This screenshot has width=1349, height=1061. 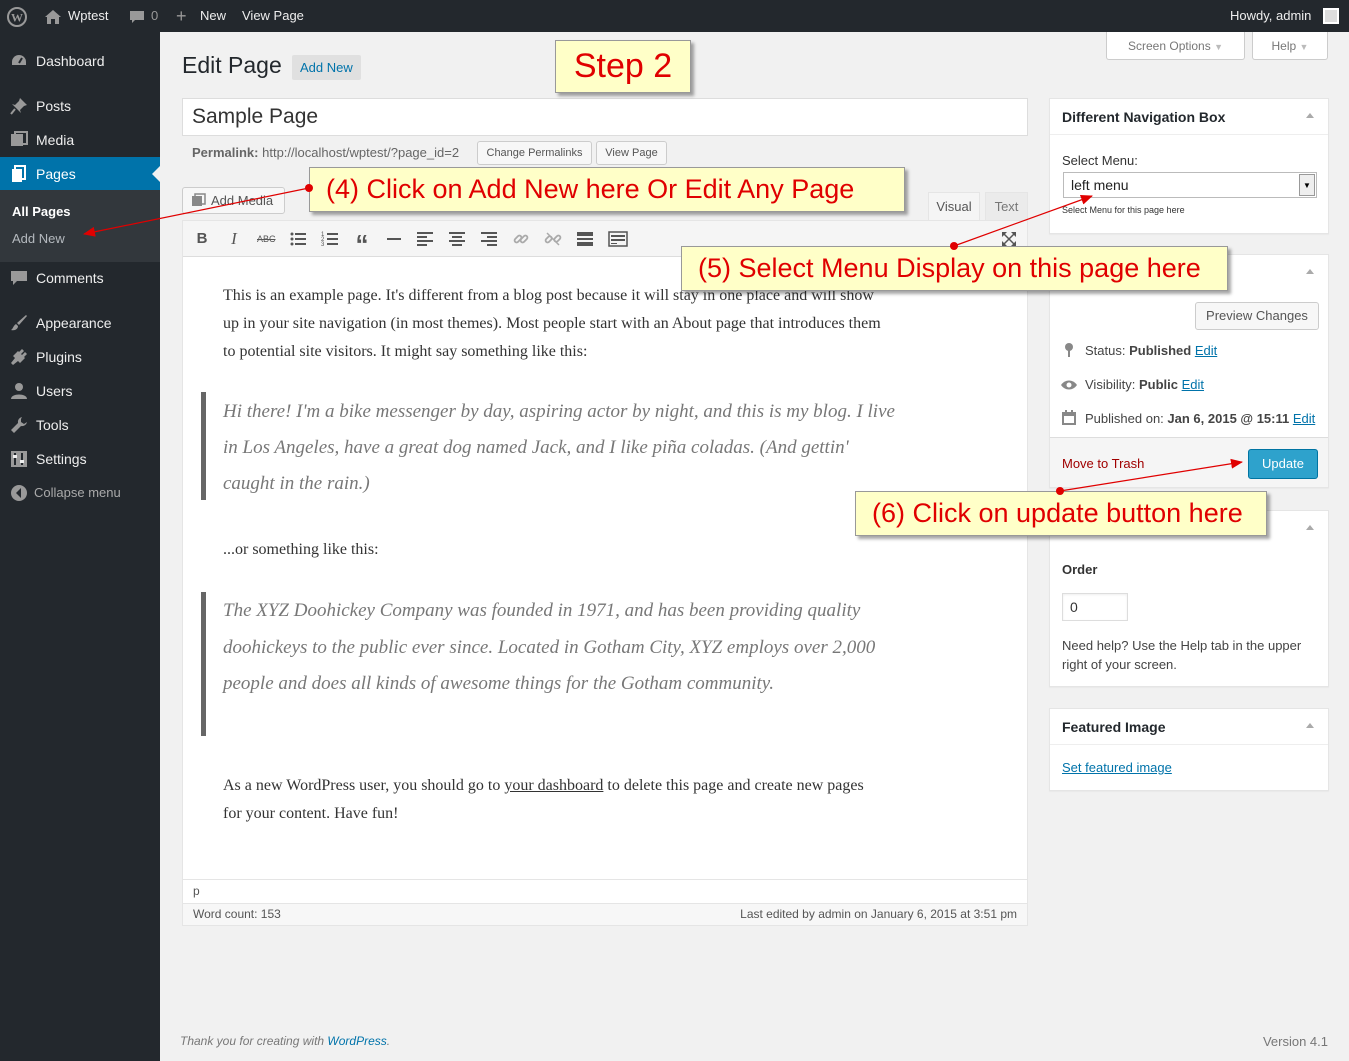 What do you see at coordinates (254, 1041) in the screenshot?
I see `footer-thanks-text: Thank you for creating with` at bounding box center [254, 1041].